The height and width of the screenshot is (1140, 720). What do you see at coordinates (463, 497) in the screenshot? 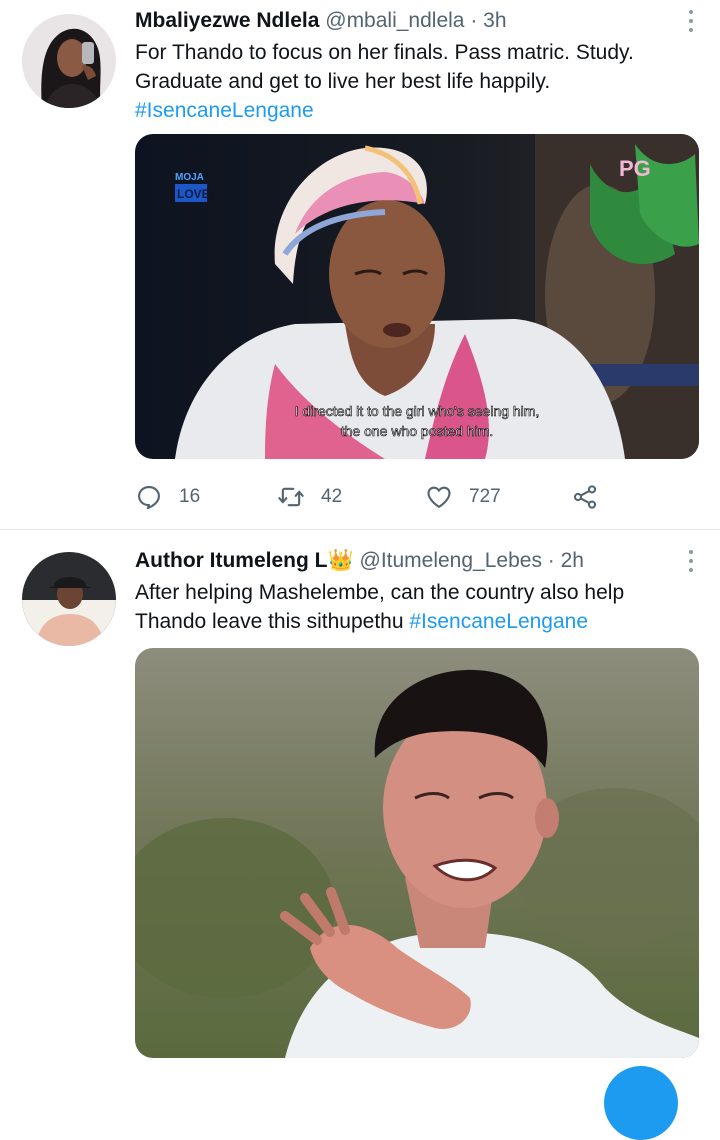
I see `like-button: 727` at bounding box center [463, 497].